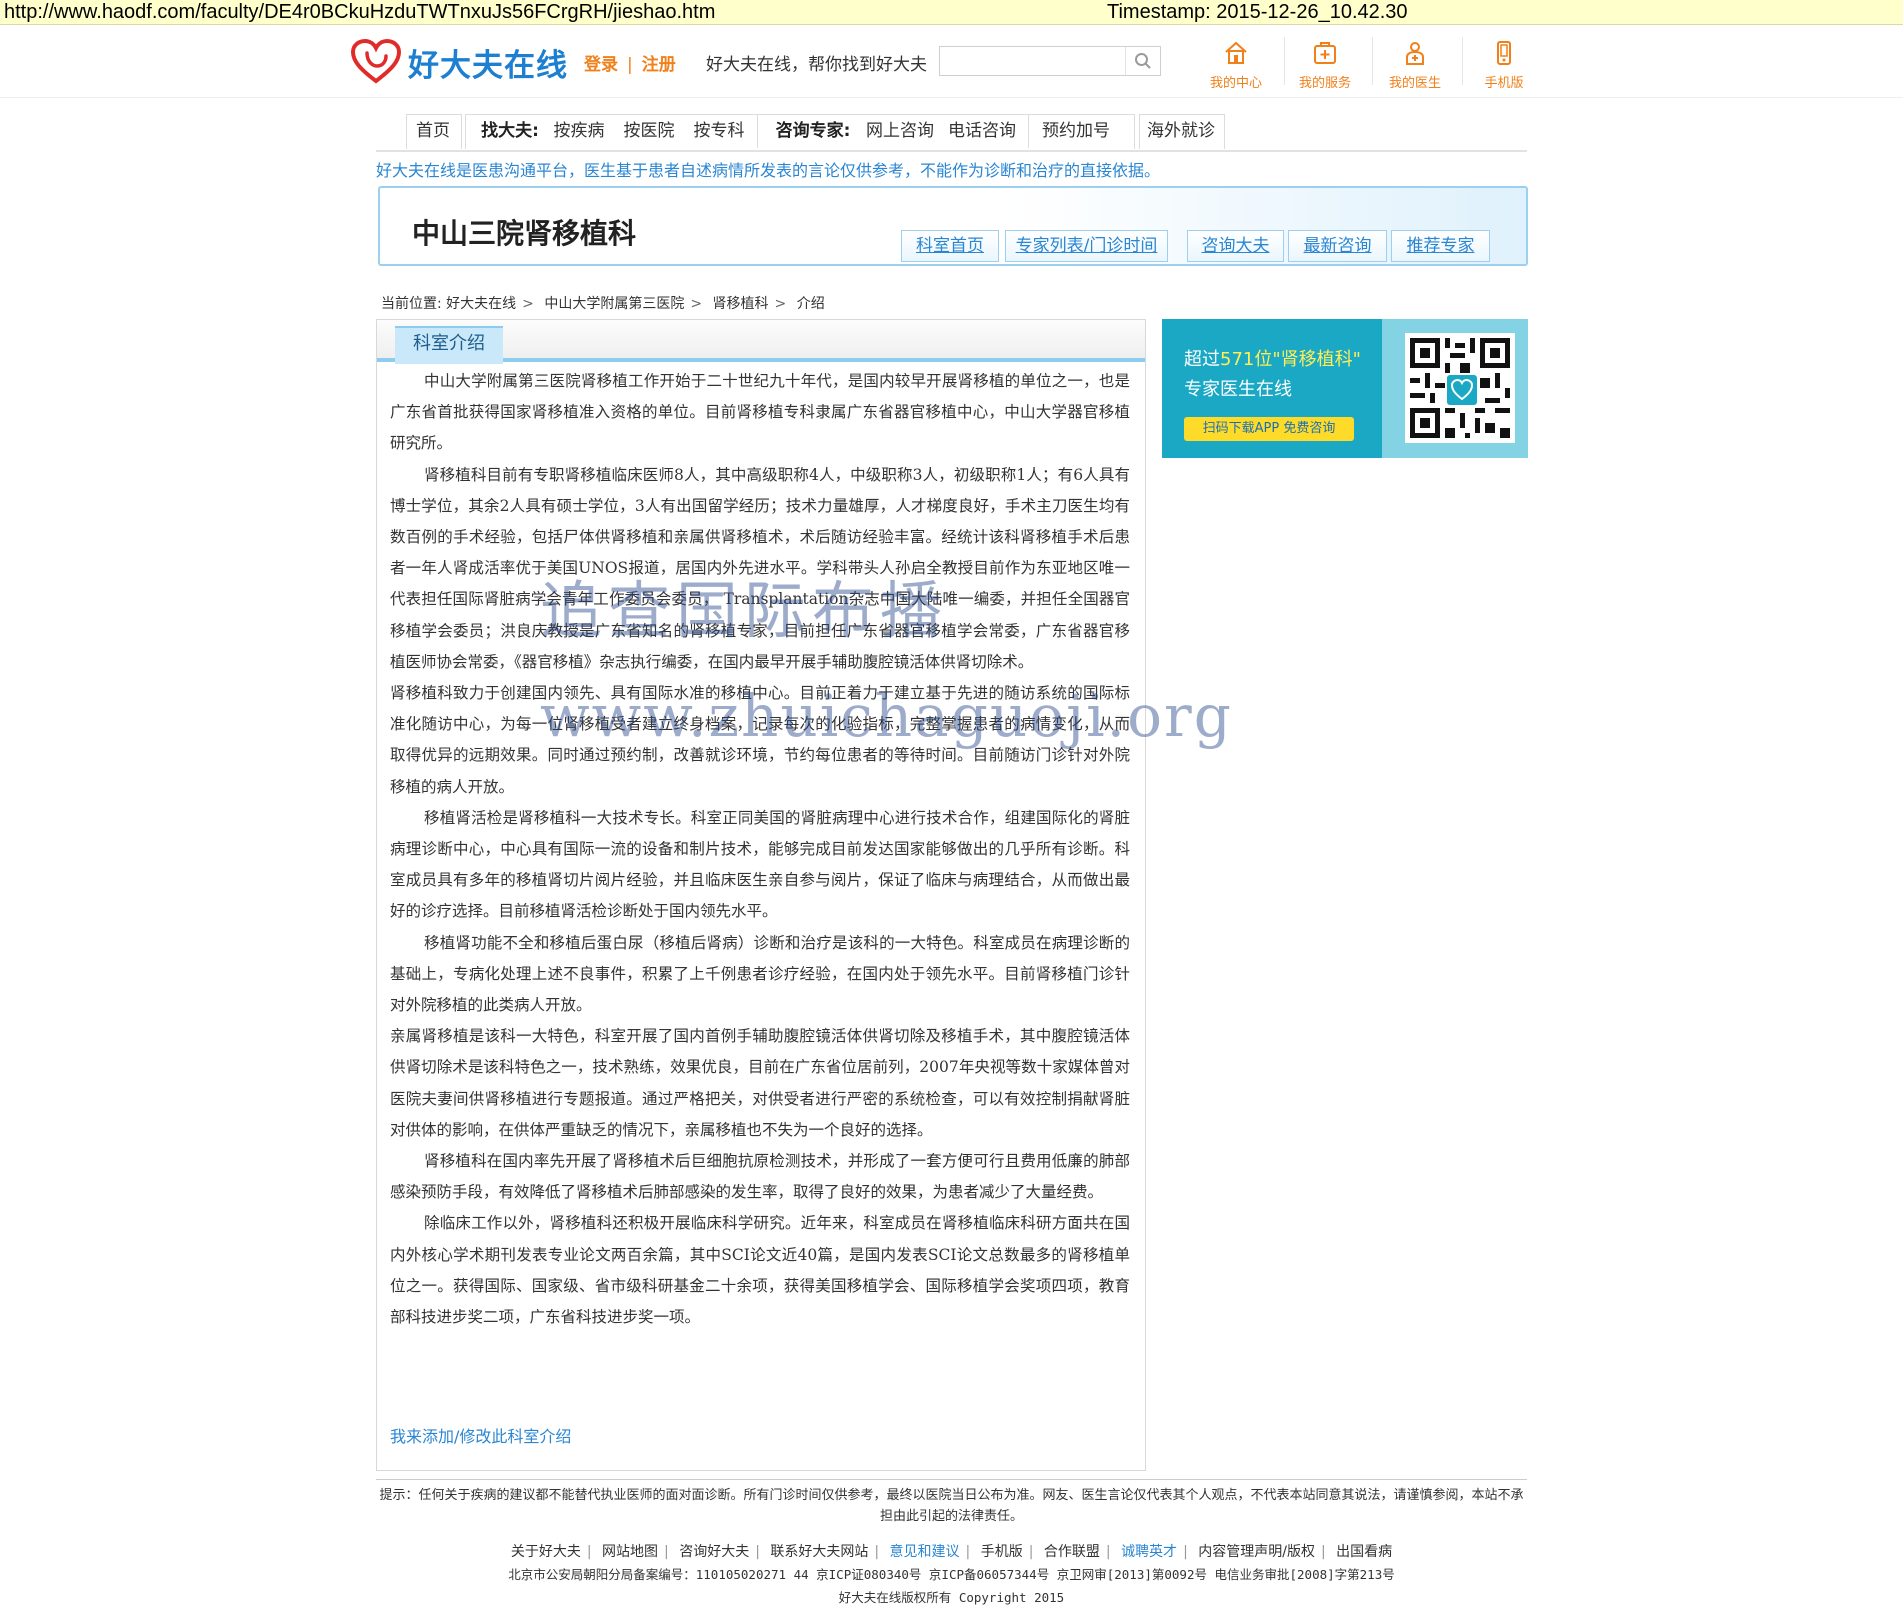 The height and width of the screenshot is (1618, 1903). I want to click on archive-timestamp: Timestamp: 2015-12-26_10.42.30, so click(1257, 12).